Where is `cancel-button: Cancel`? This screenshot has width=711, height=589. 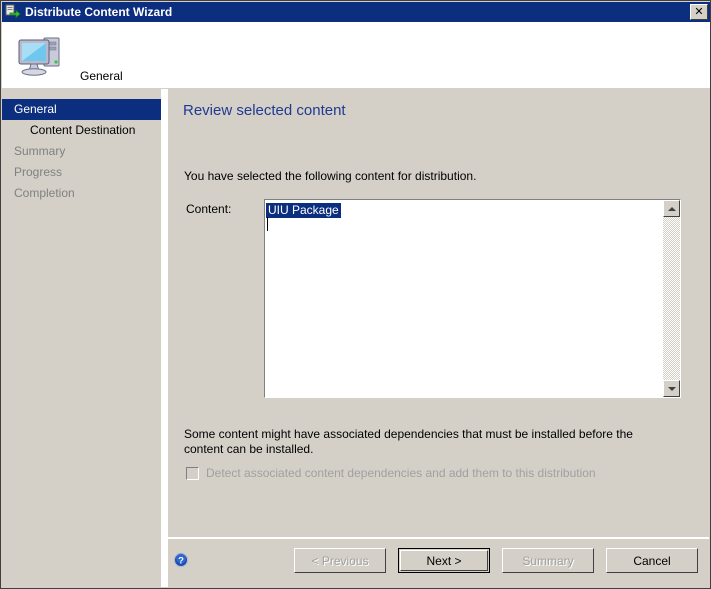
cancel-button: Cancel is located at coordinates (652, 560).